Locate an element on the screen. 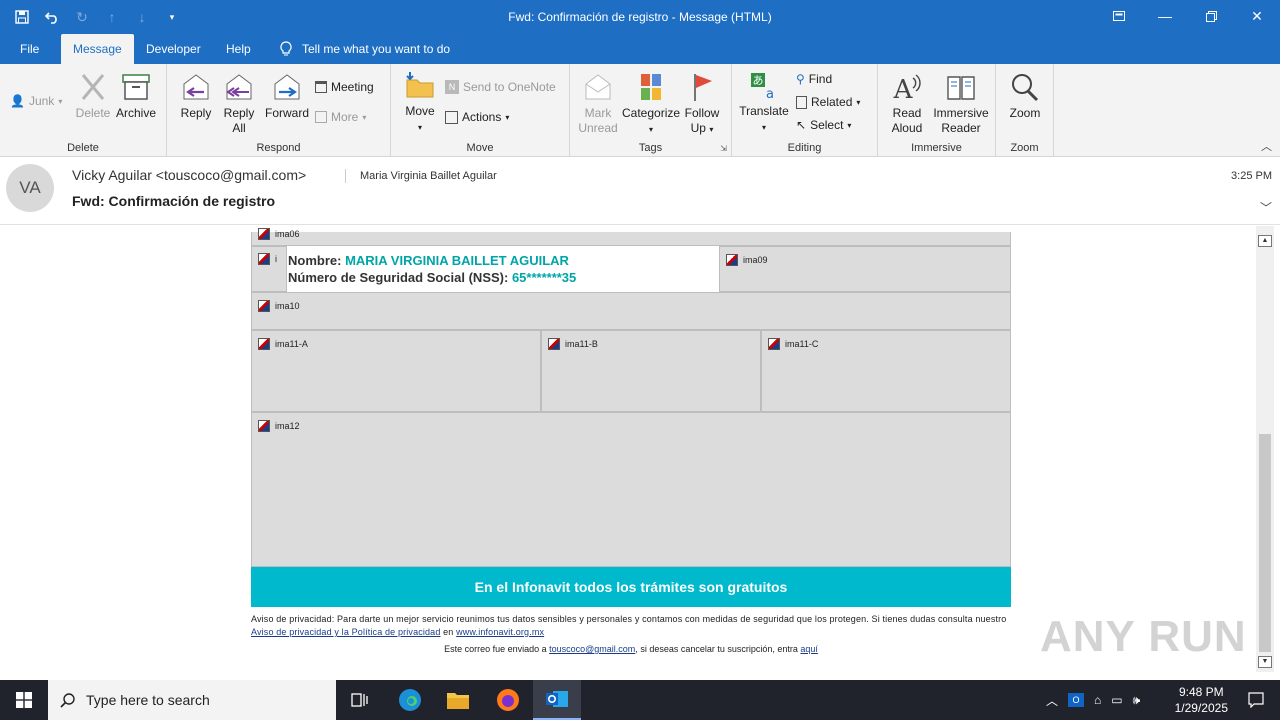  flag-icon is located at coordinates (703, 87).